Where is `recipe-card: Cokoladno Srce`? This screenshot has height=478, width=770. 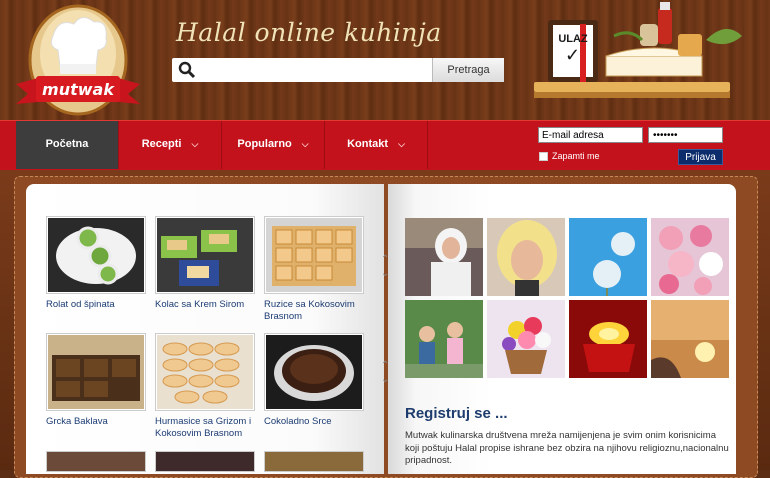
recipe-card: Cokoladno Srce is located at coordinates (314, 380).